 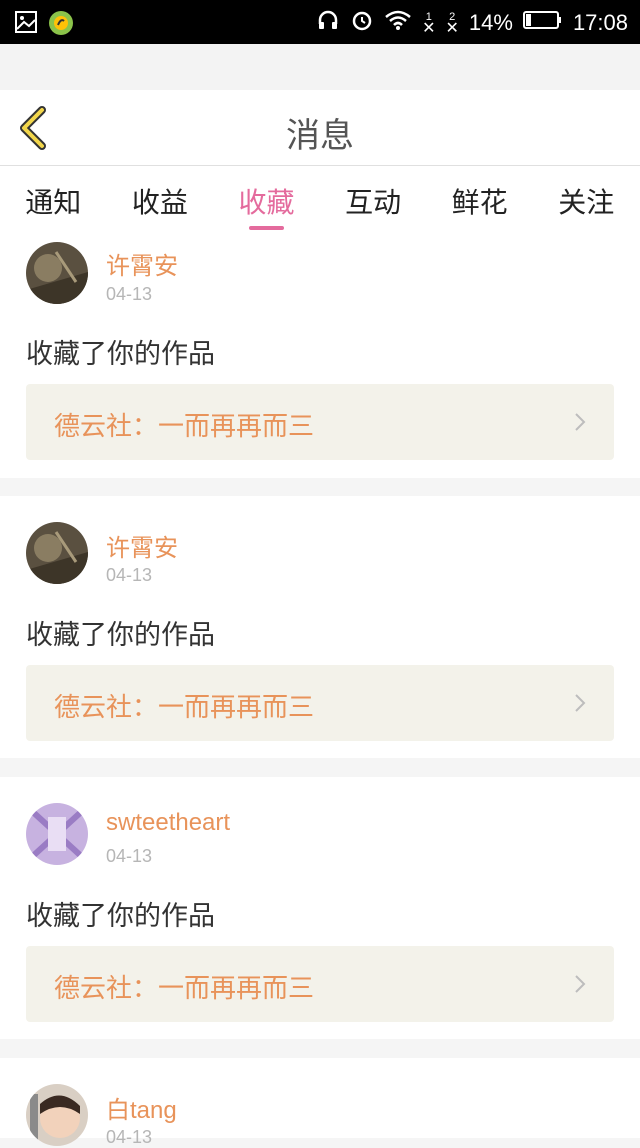 I want to click on top-spacer, so click(x=320, y=67).